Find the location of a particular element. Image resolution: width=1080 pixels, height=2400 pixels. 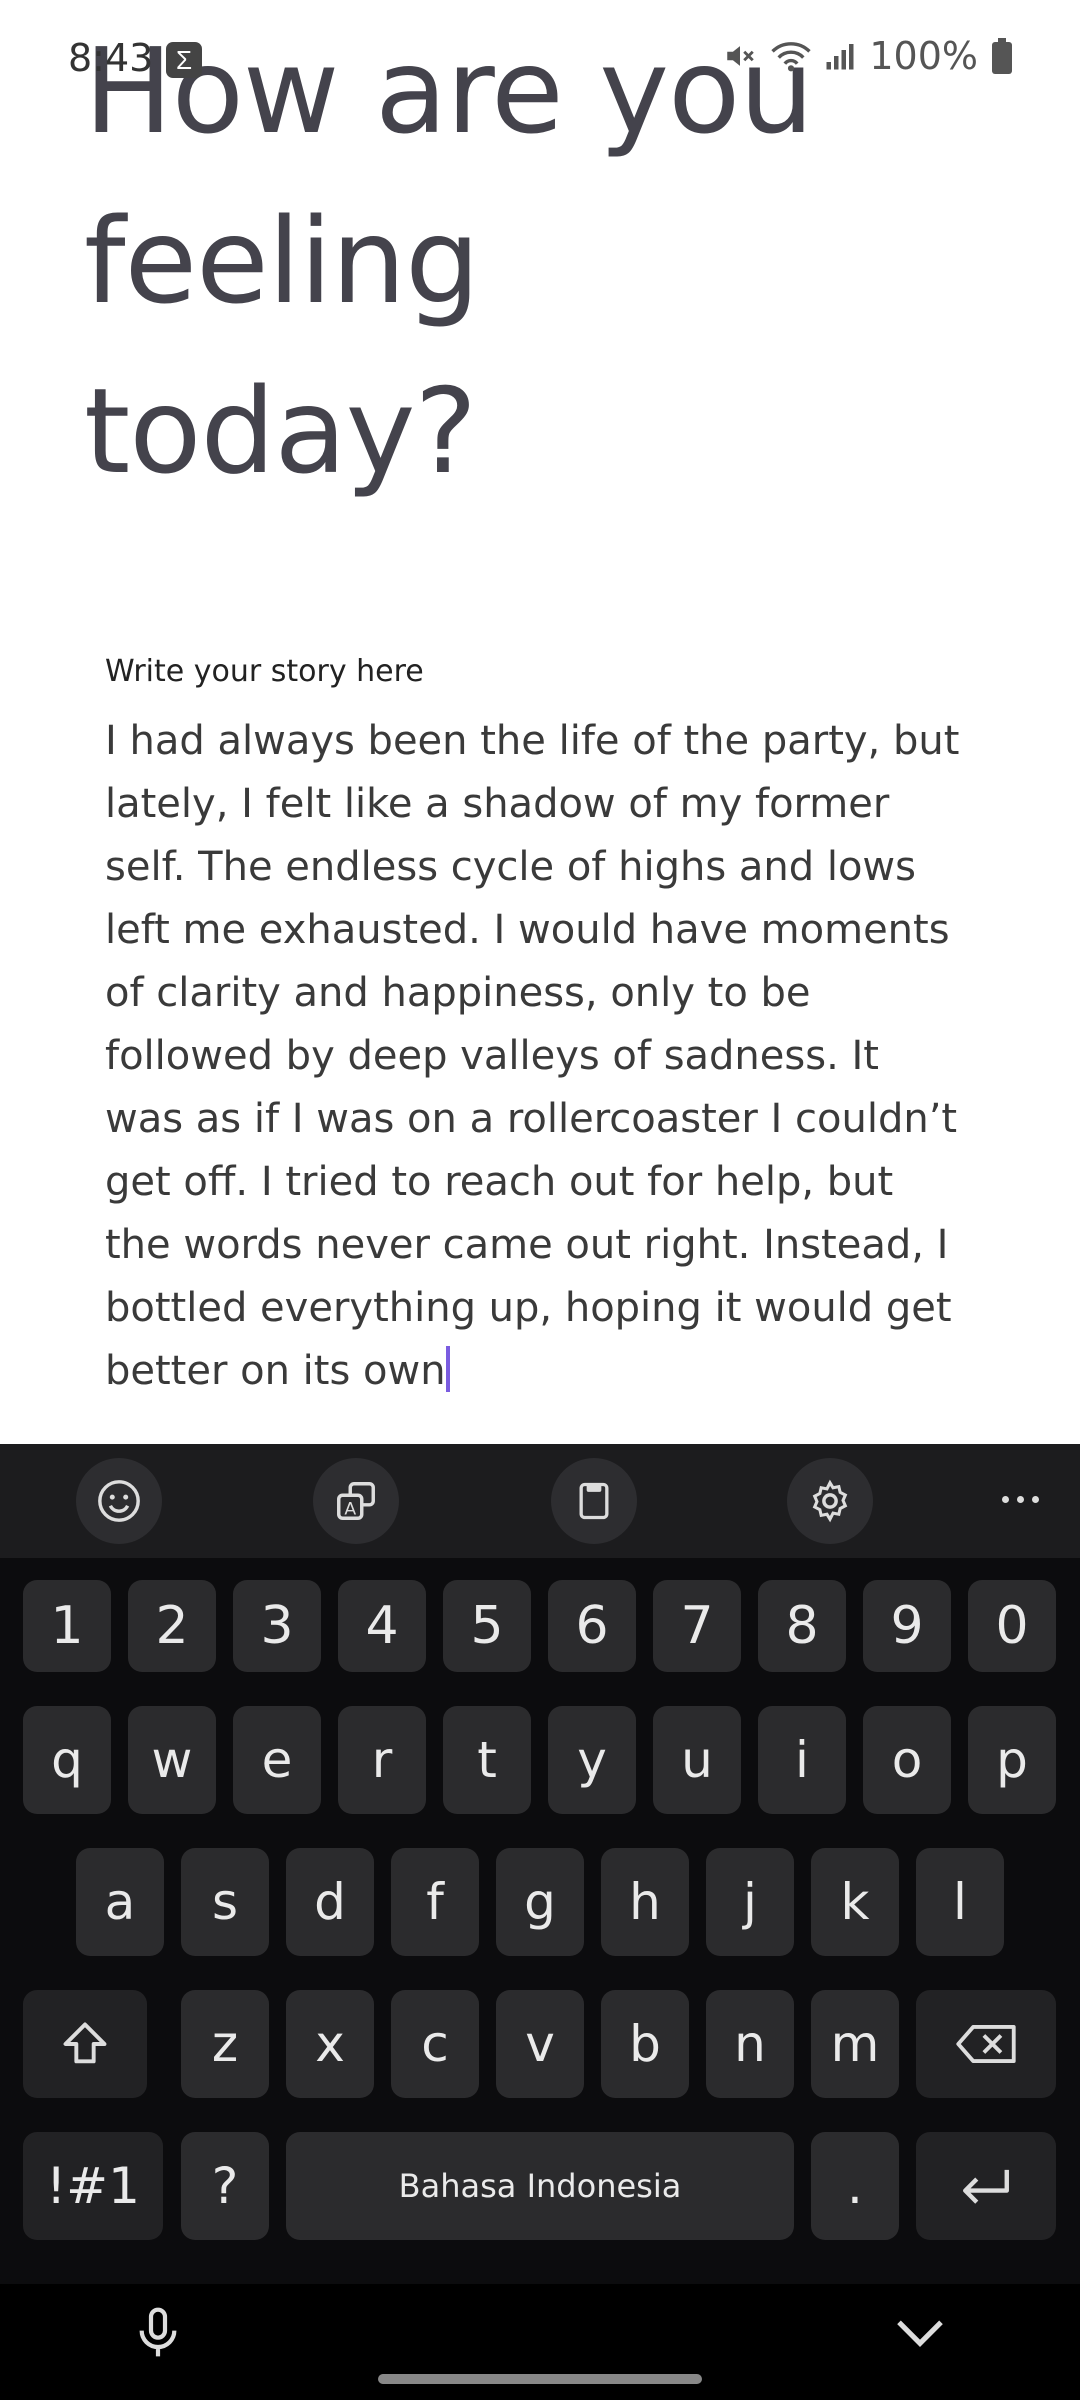

key-2: 2 is located at coordinates (172, 1626).